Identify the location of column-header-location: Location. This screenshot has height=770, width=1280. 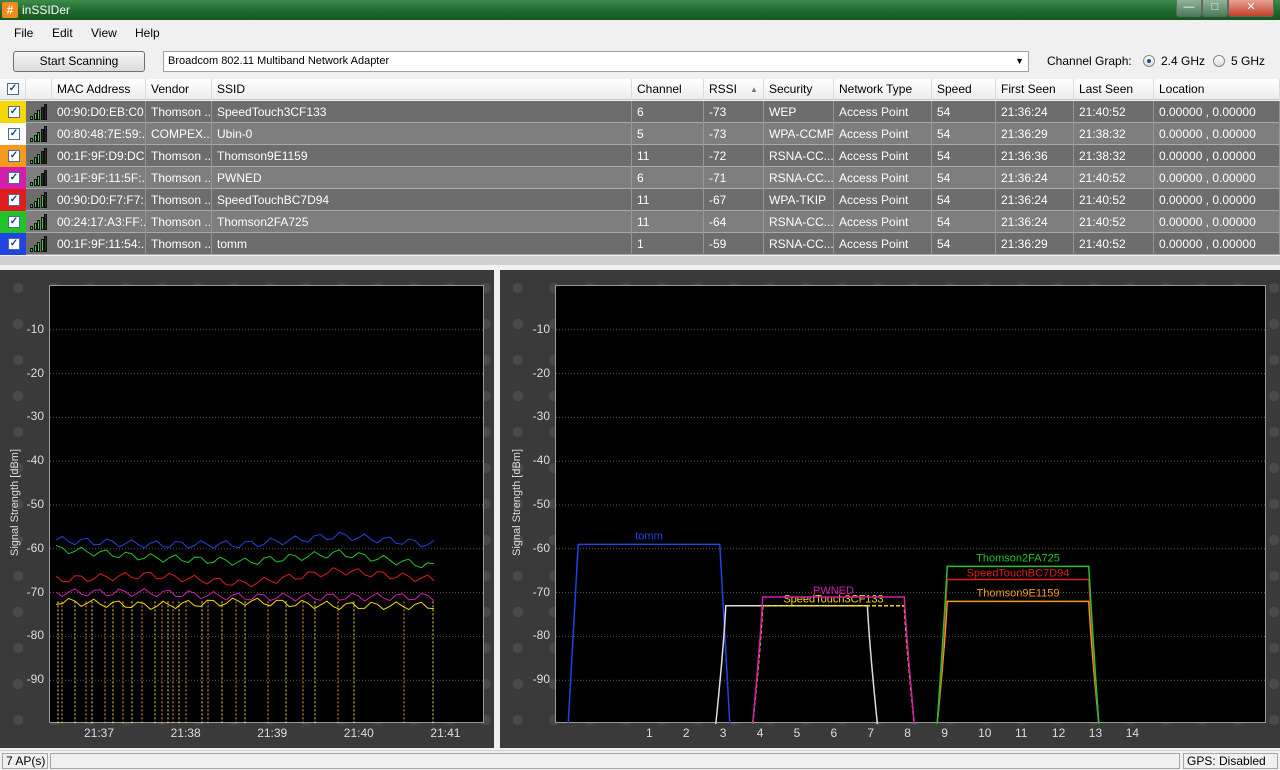
(1217, 89).